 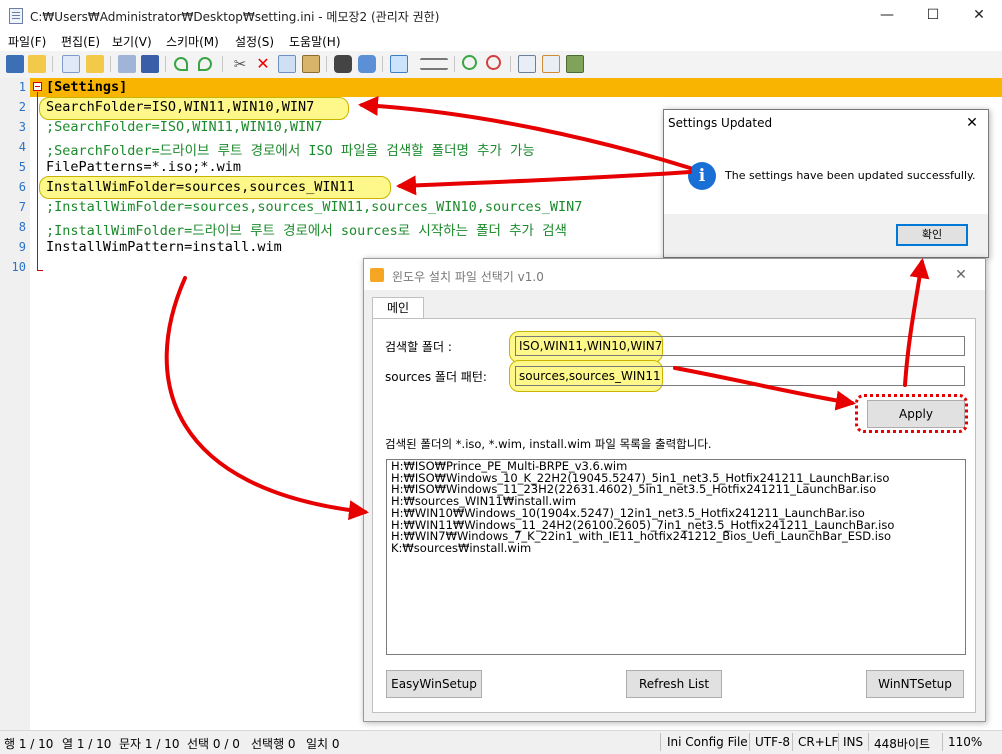 I want to click on zoom-in-icon, so click(x=469, y=62).